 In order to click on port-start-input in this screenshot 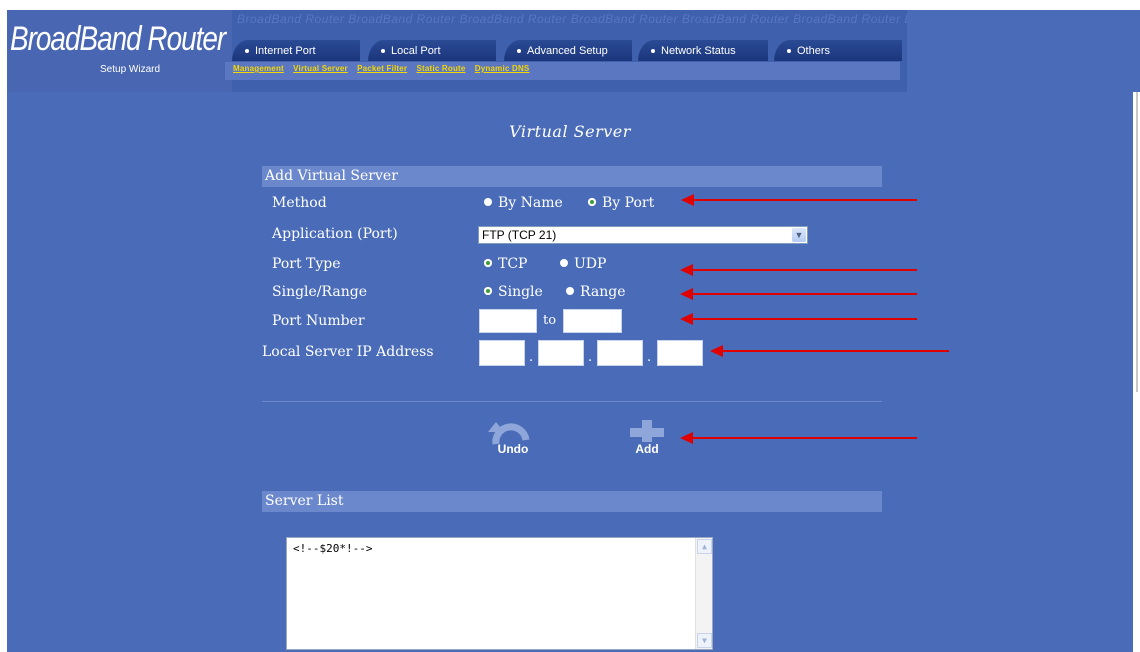, I will do `click(508, 321)`.